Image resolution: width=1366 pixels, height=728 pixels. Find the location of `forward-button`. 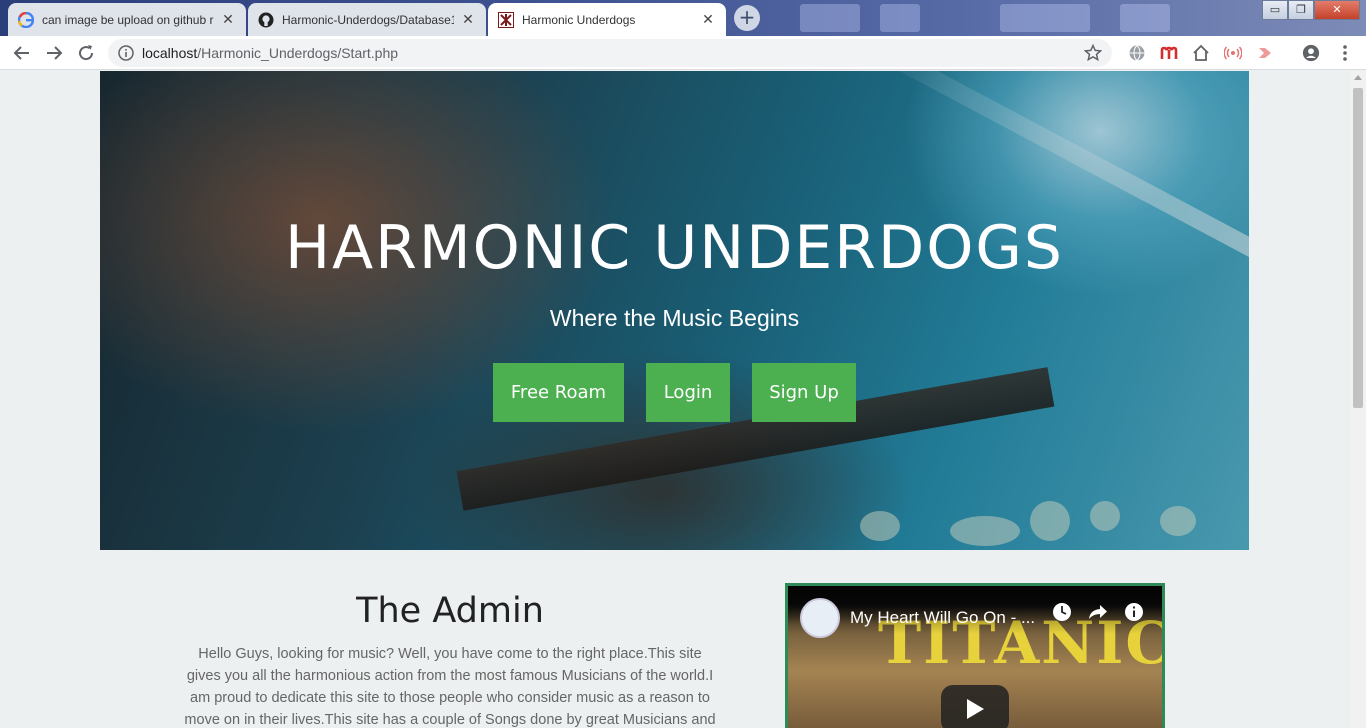

forward-button is located at coordinates (54, 53).